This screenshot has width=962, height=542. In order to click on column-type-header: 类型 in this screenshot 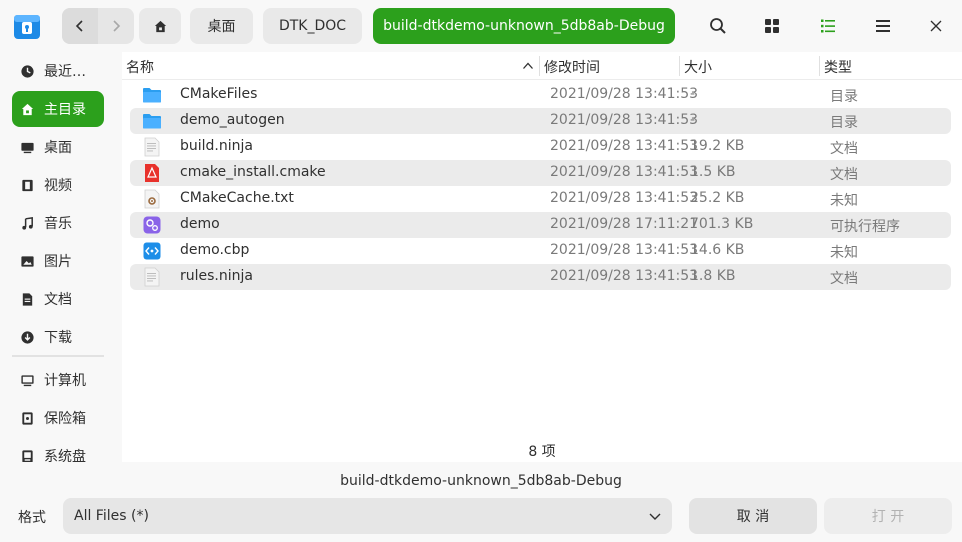, I will do `click(838, 67)`.